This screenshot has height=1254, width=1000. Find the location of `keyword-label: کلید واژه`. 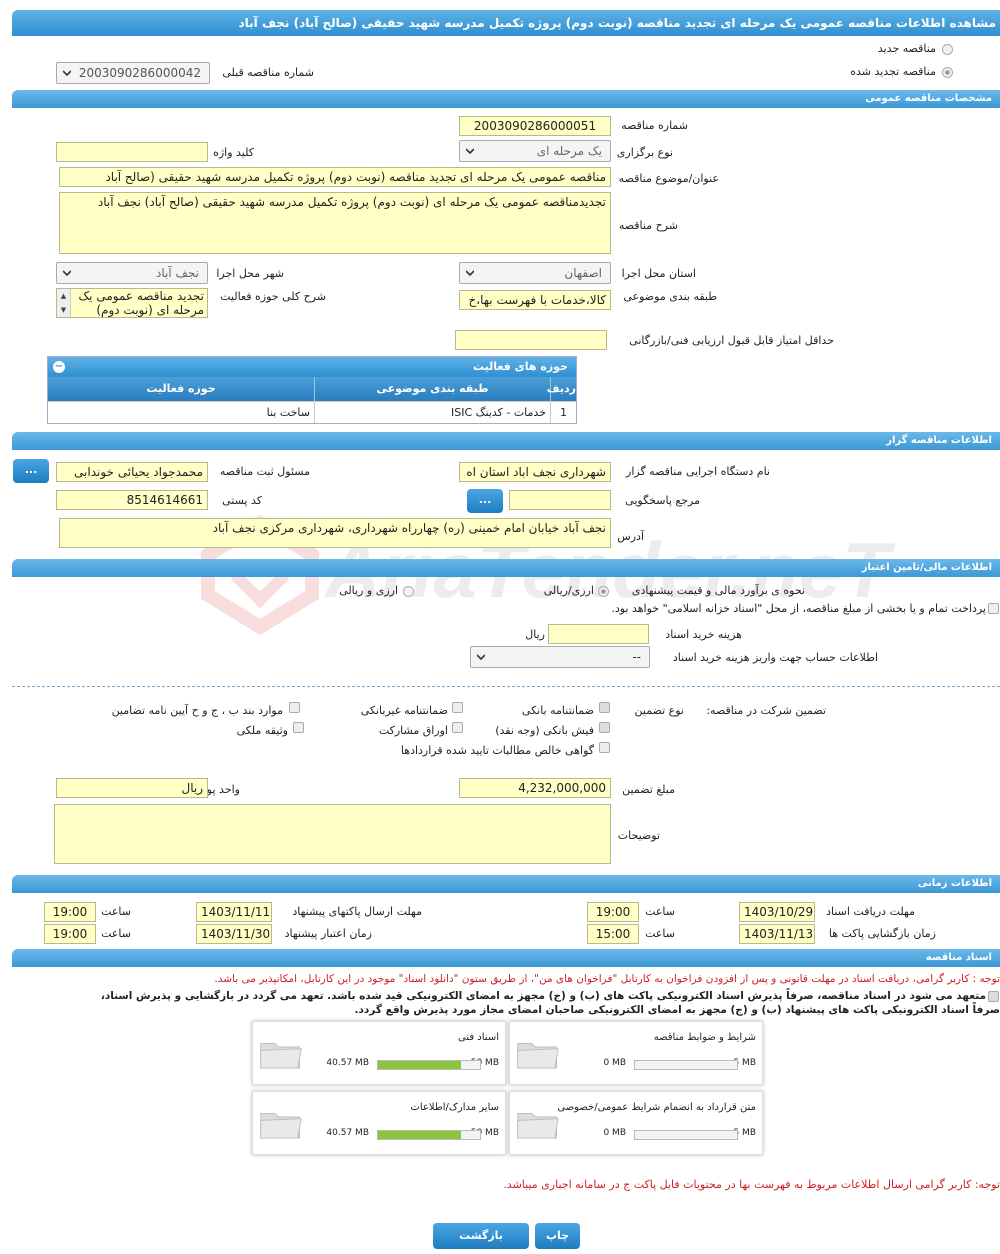

keyword-label: کلید واژه is located at coordinates (233, 152).